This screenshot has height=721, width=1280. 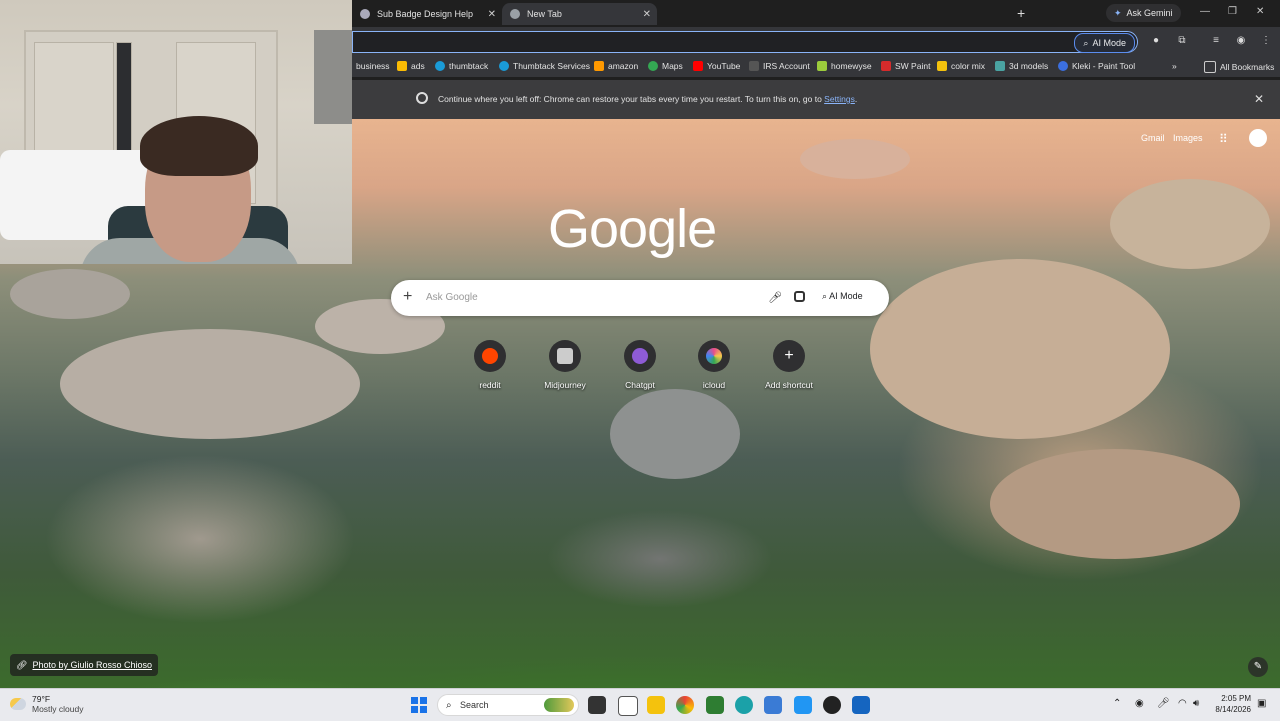 I want to click on chatgpt-favicon-icon, so click(x=365, y=14).